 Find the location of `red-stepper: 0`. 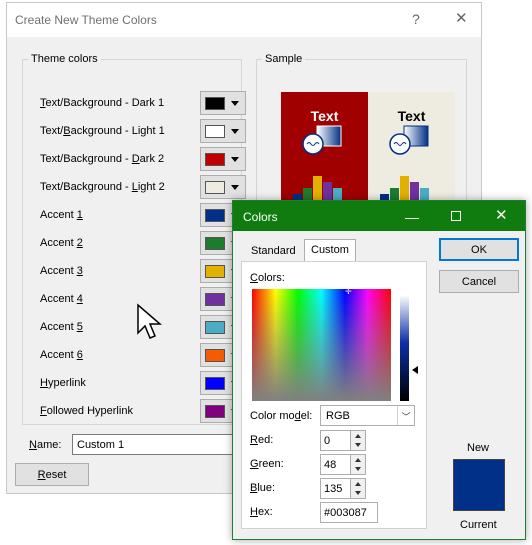

red-stepper: 0 is located at coordinates (344, 440).